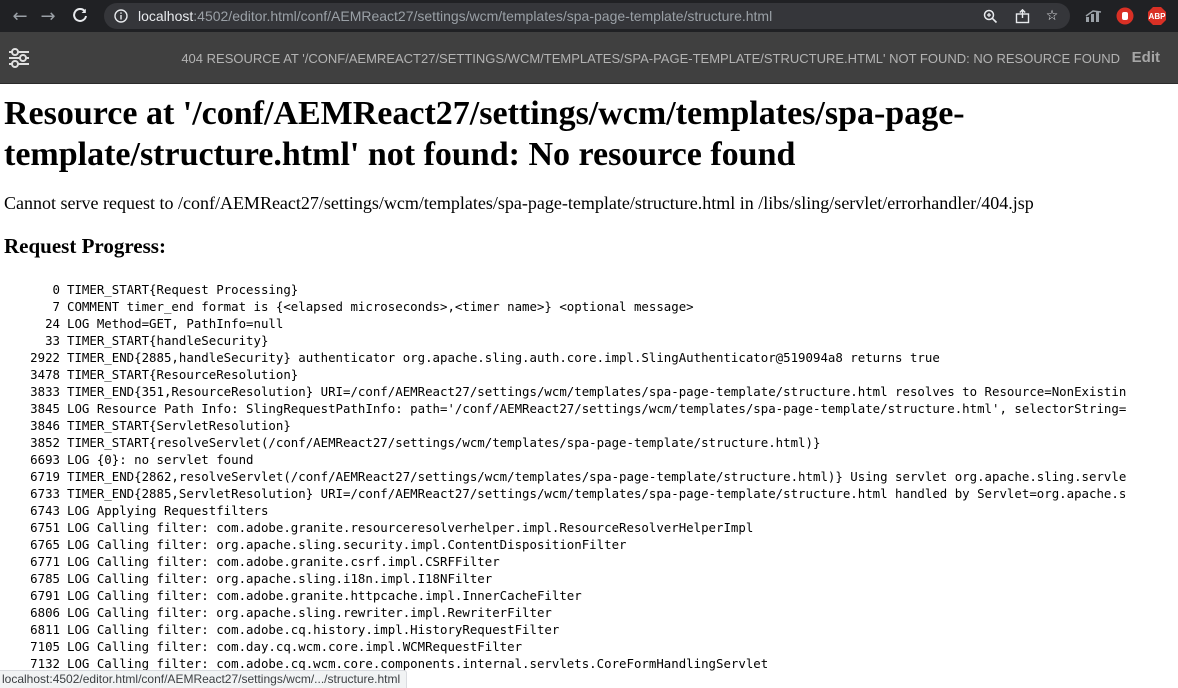 The height and width of the screenshot is (688, 1178). Describe the element at coordinates (990, 16) in the screenshot. I see `zoom-icon` at that location.